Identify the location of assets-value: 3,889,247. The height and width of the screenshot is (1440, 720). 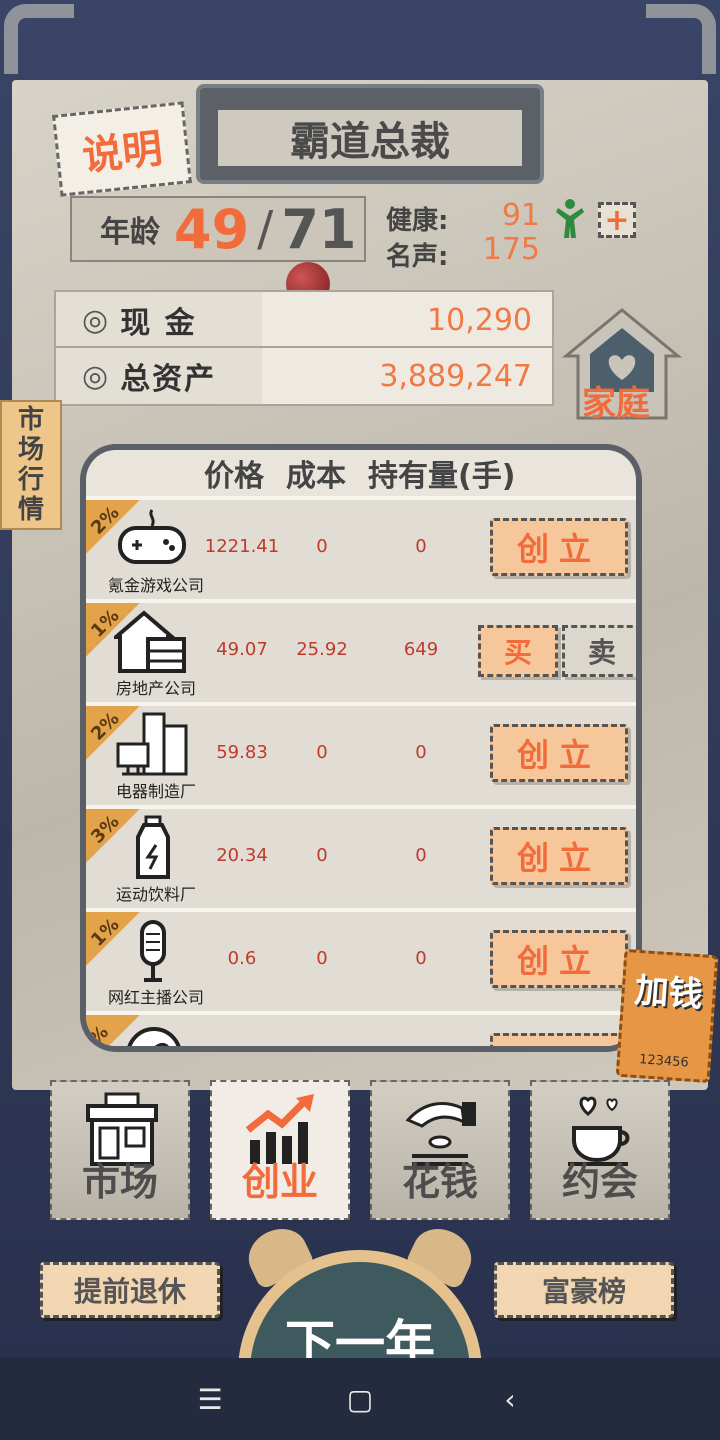
(455, 376).